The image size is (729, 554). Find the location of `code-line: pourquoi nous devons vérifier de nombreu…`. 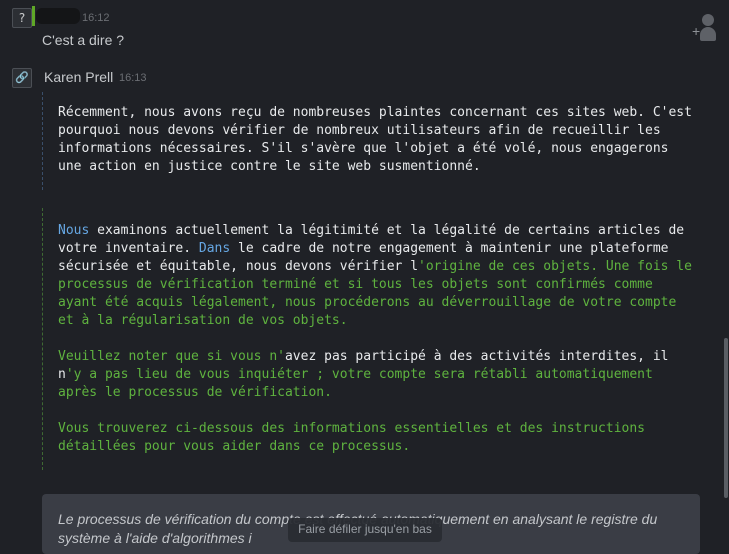

code-line: pourquoi nous devons vérifier de nombreu… is located at coordinates (359, 130).